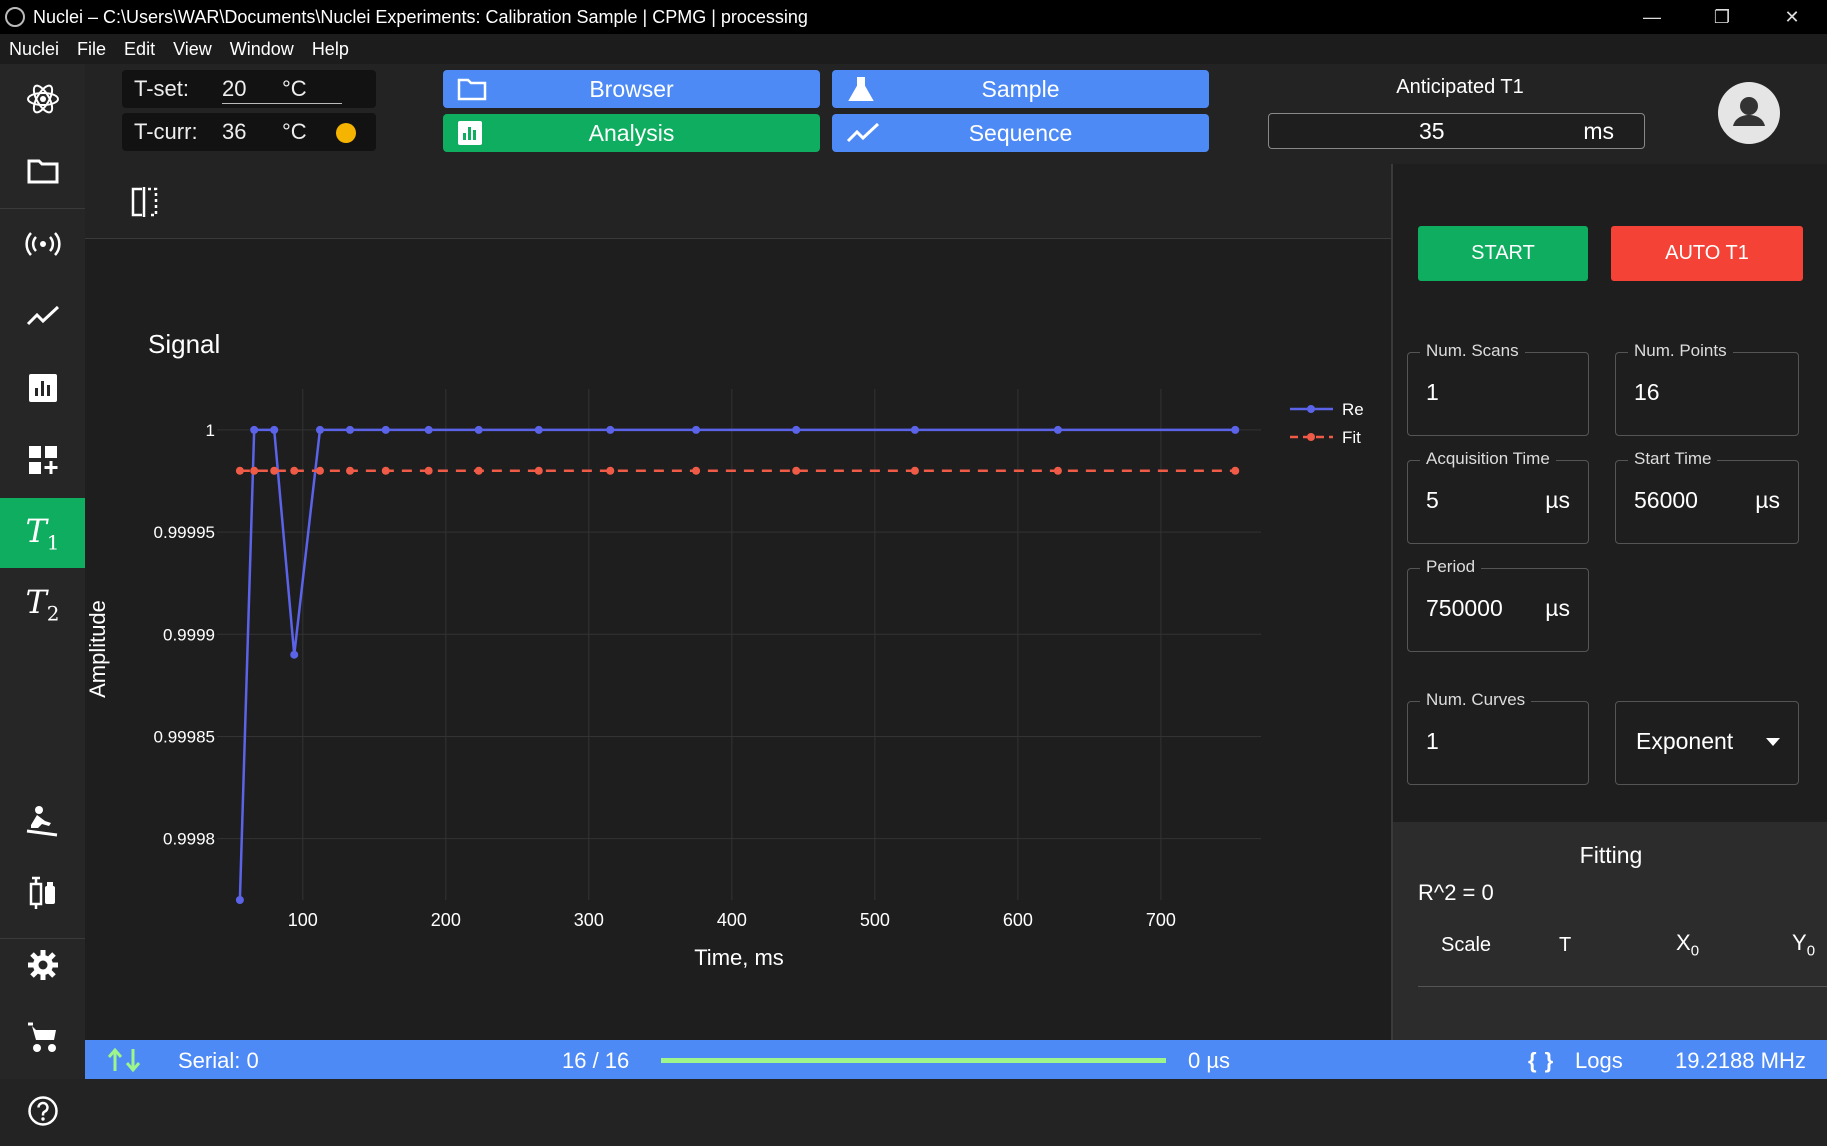 This screenshot has width=1827, height=1146. Describe the element at coordinates (1541, 1061) in the screenshot. I see `braces-icon: { }` at that location.